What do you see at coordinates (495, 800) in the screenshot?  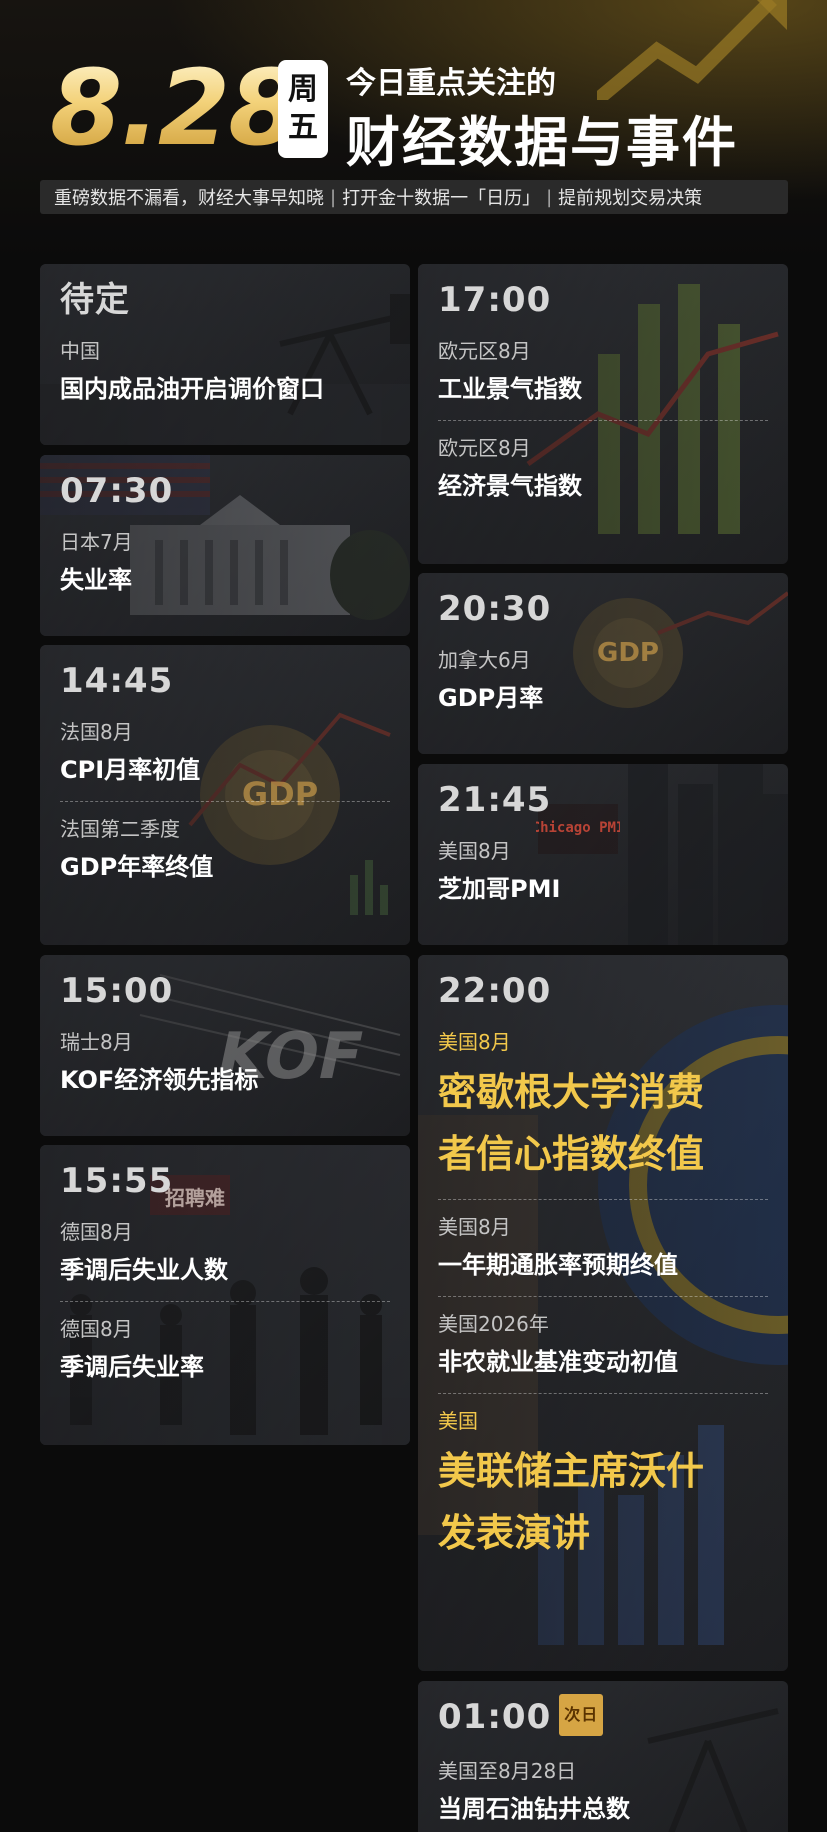 I see `event-time: 21:45` at bounding box center [495, 800].